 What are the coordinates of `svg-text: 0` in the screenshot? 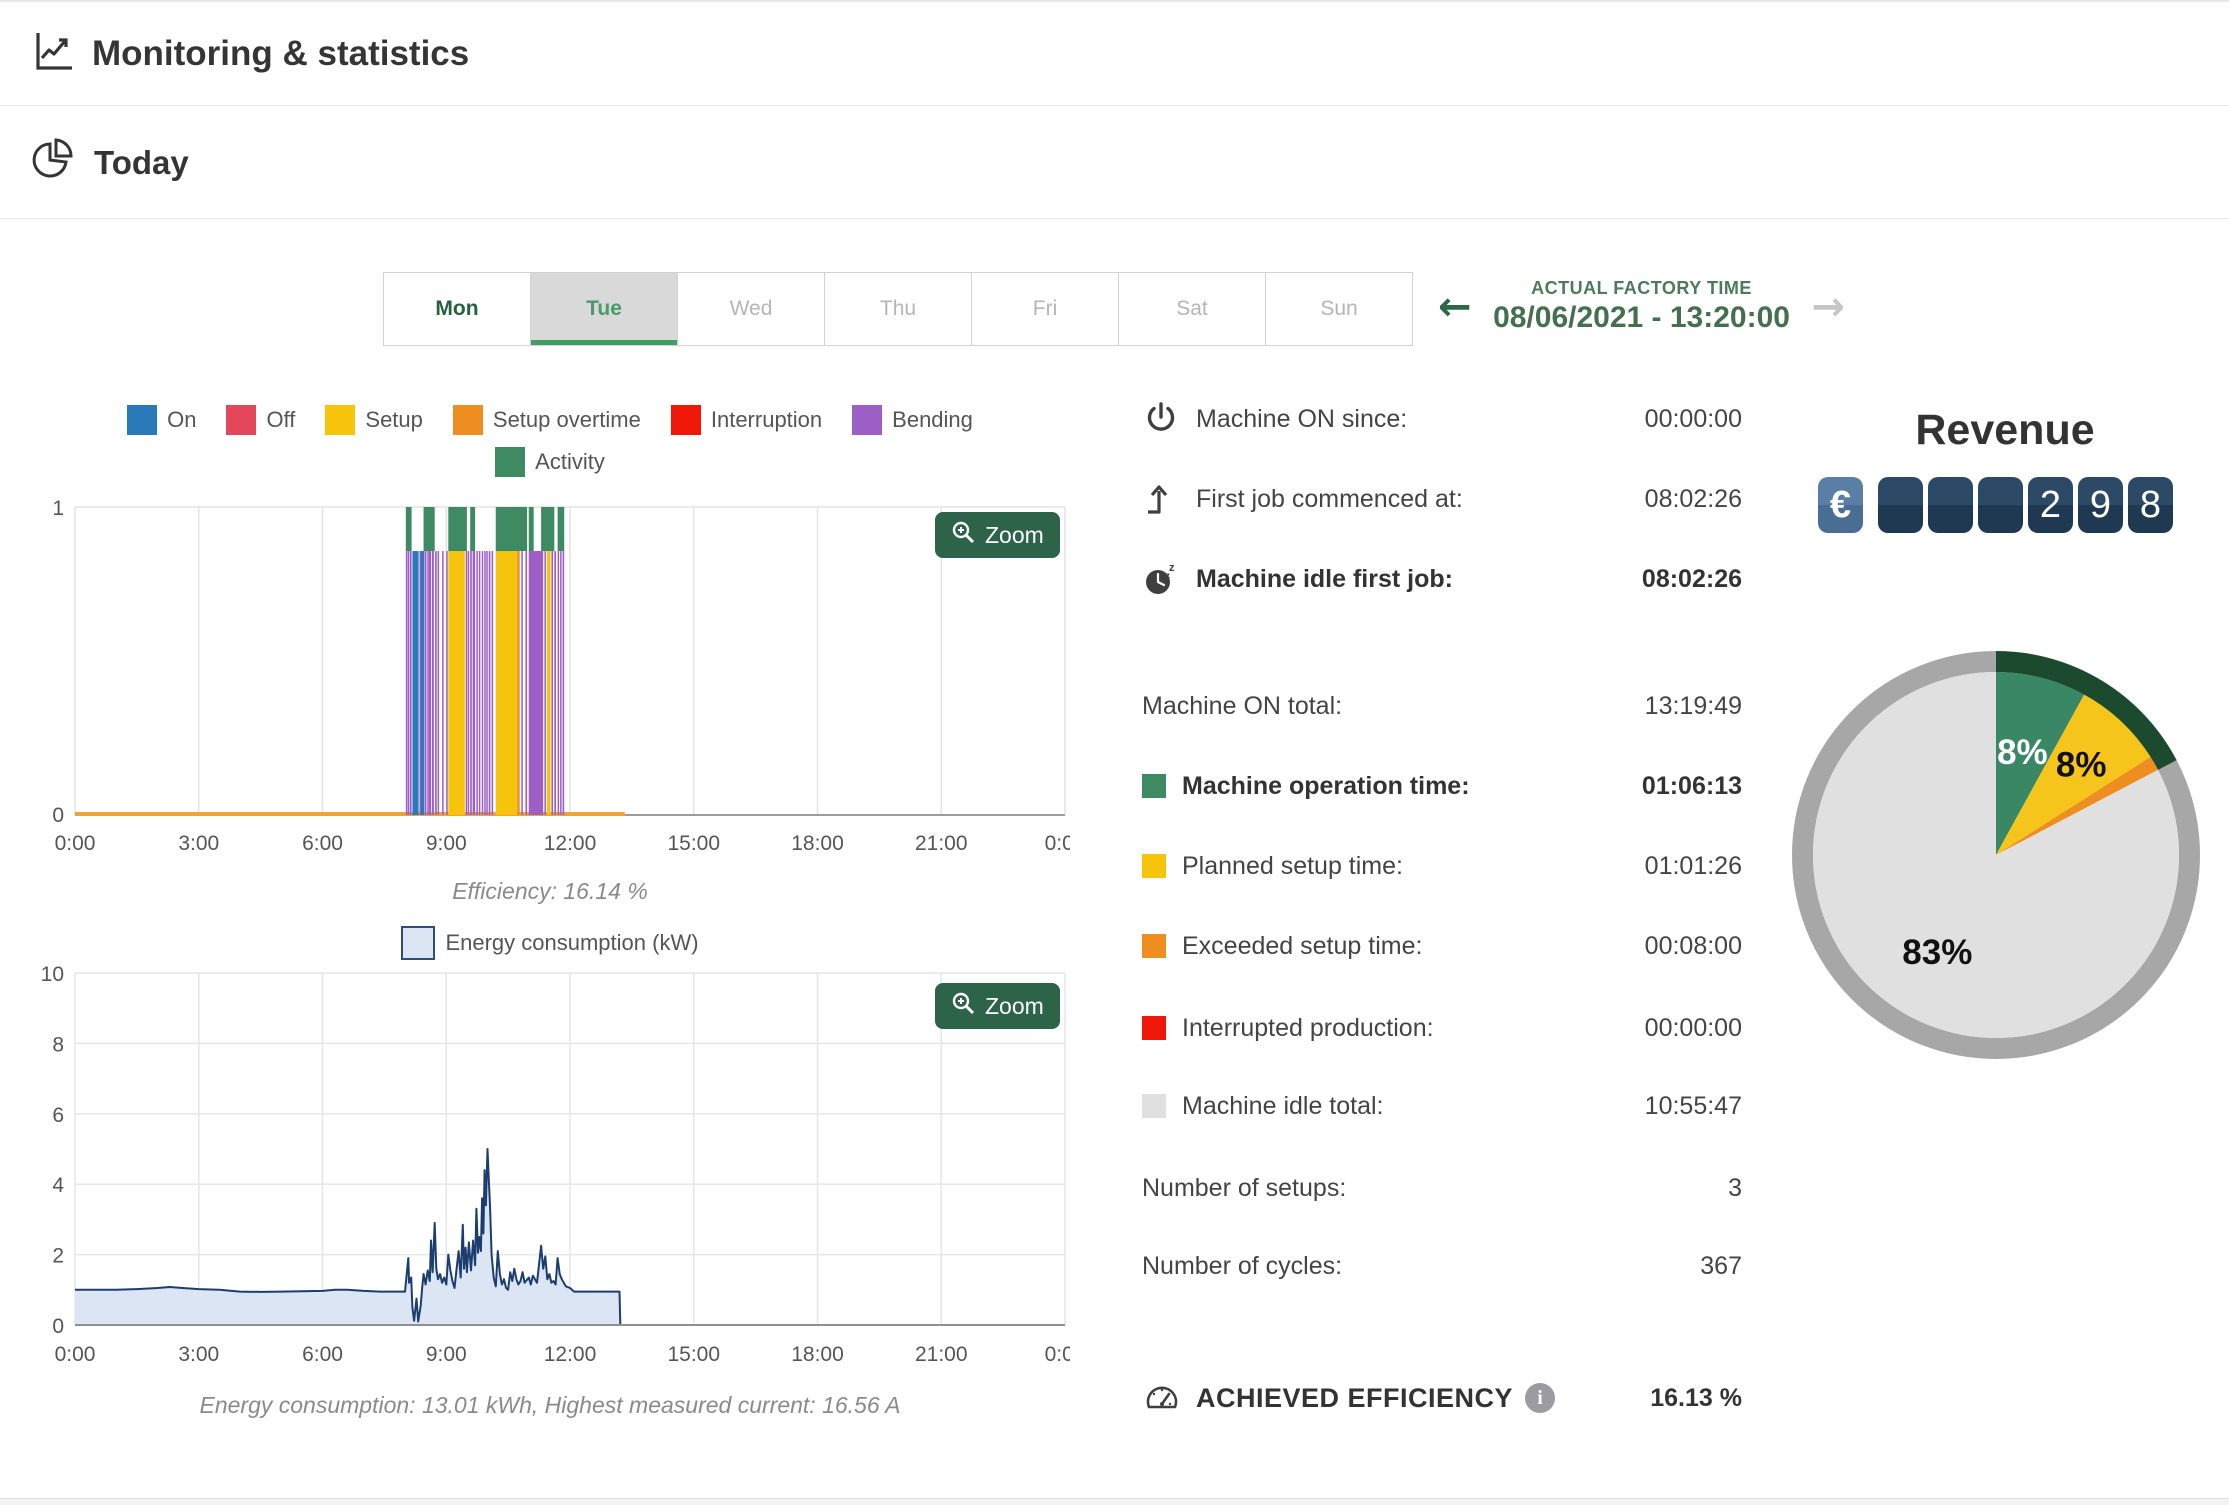 It's located at (58, 1326).